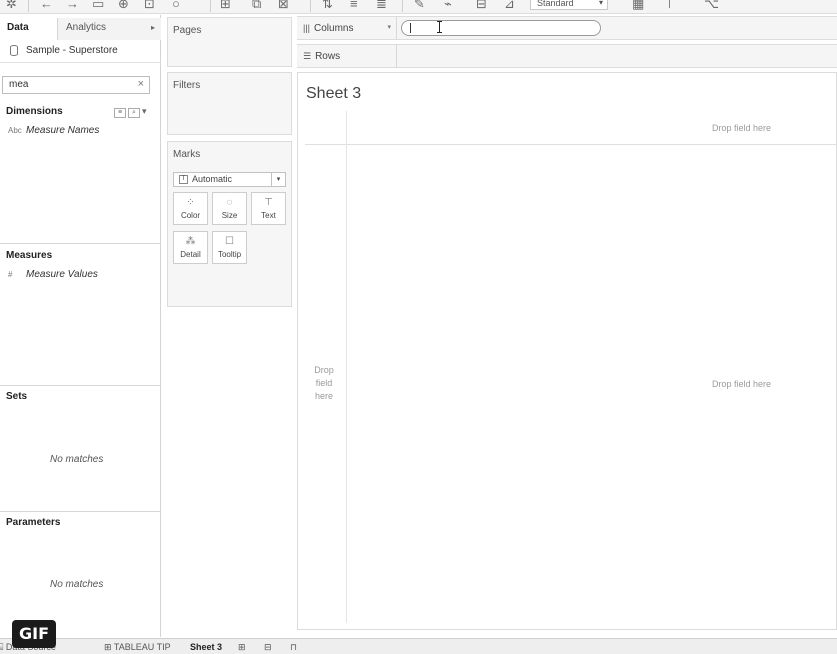 The image size is (837, 654). What do you see at coordinates (440, 27) in the screenshot?
I see `mouse-cursor-icon` at bounding box center [440, 27].